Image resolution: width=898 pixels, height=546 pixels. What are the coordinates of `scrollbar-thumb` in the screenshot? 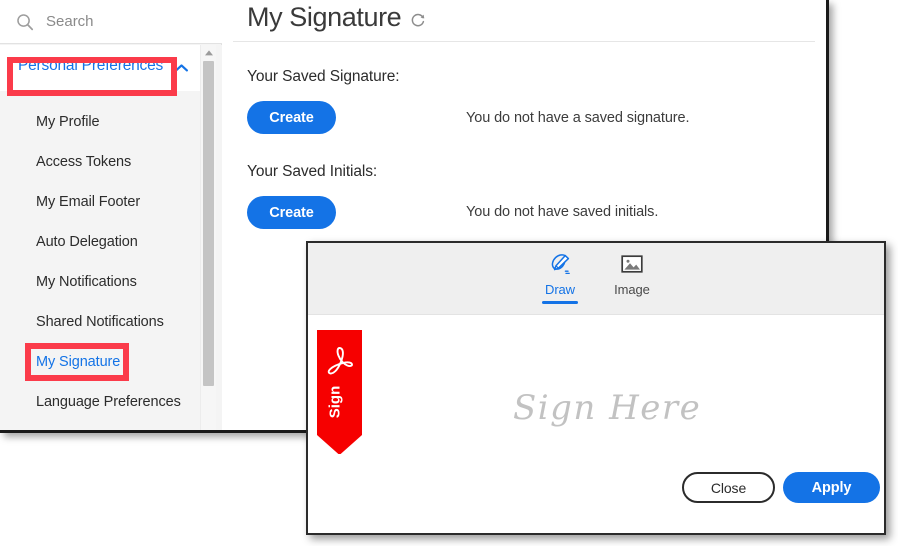 It's located at (208, 223).